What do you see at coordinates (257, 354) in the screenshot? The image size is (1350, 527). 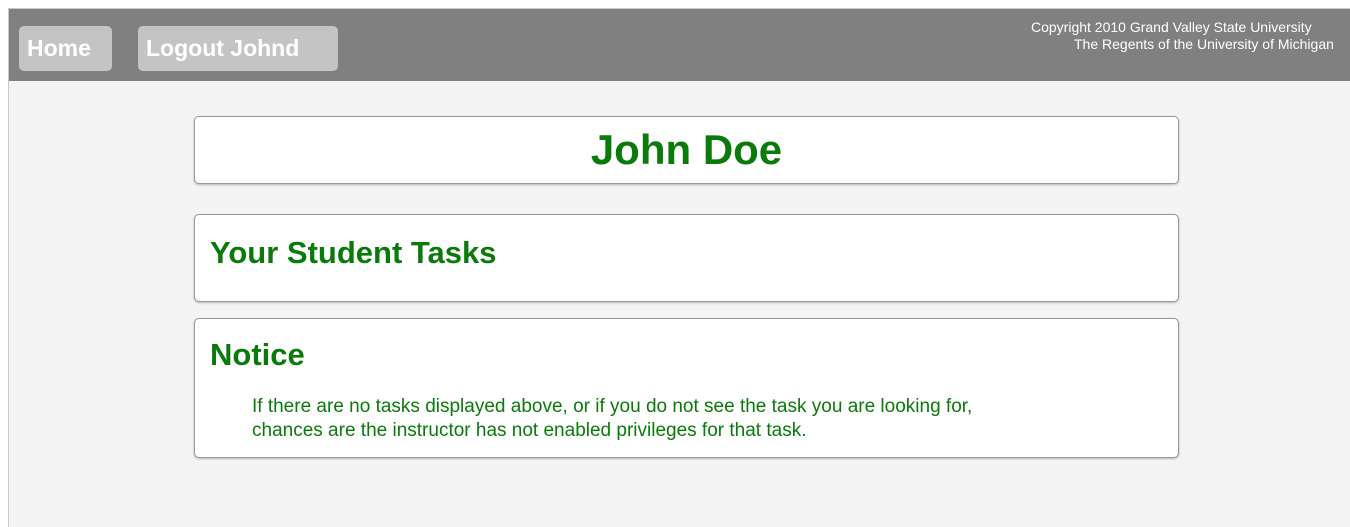 I see `notice-heading: Notice` at bounding box center [257, 354].